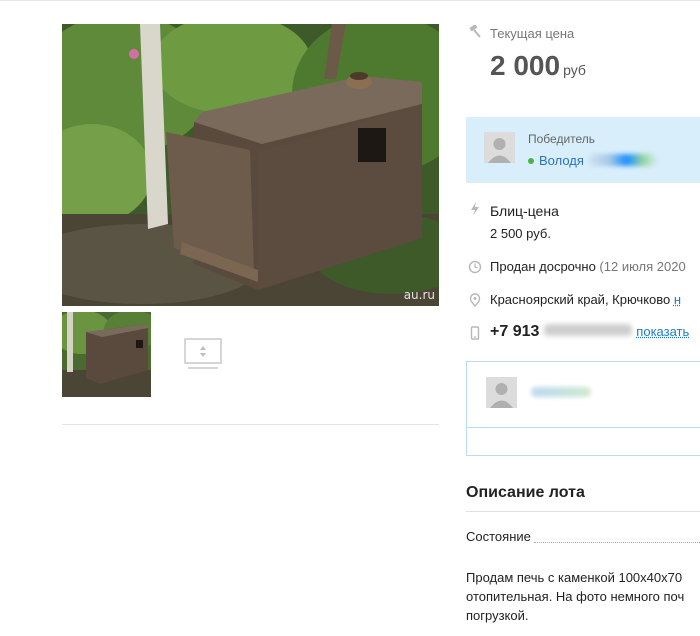 The height and width of the screenshot is (636, 700). Describe the element at coordinates (515, 331) in the screenshot. I see `phone-number: +7 913` at that location.